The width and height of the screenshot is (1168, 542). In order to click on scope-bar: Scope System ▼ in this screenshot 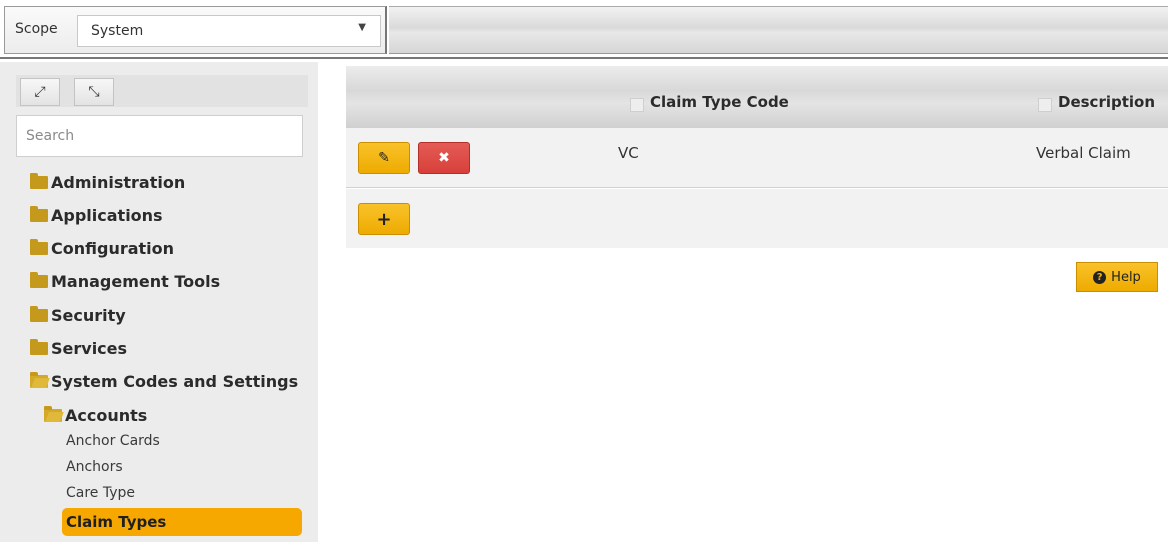, I will do `click(584, 29)`.